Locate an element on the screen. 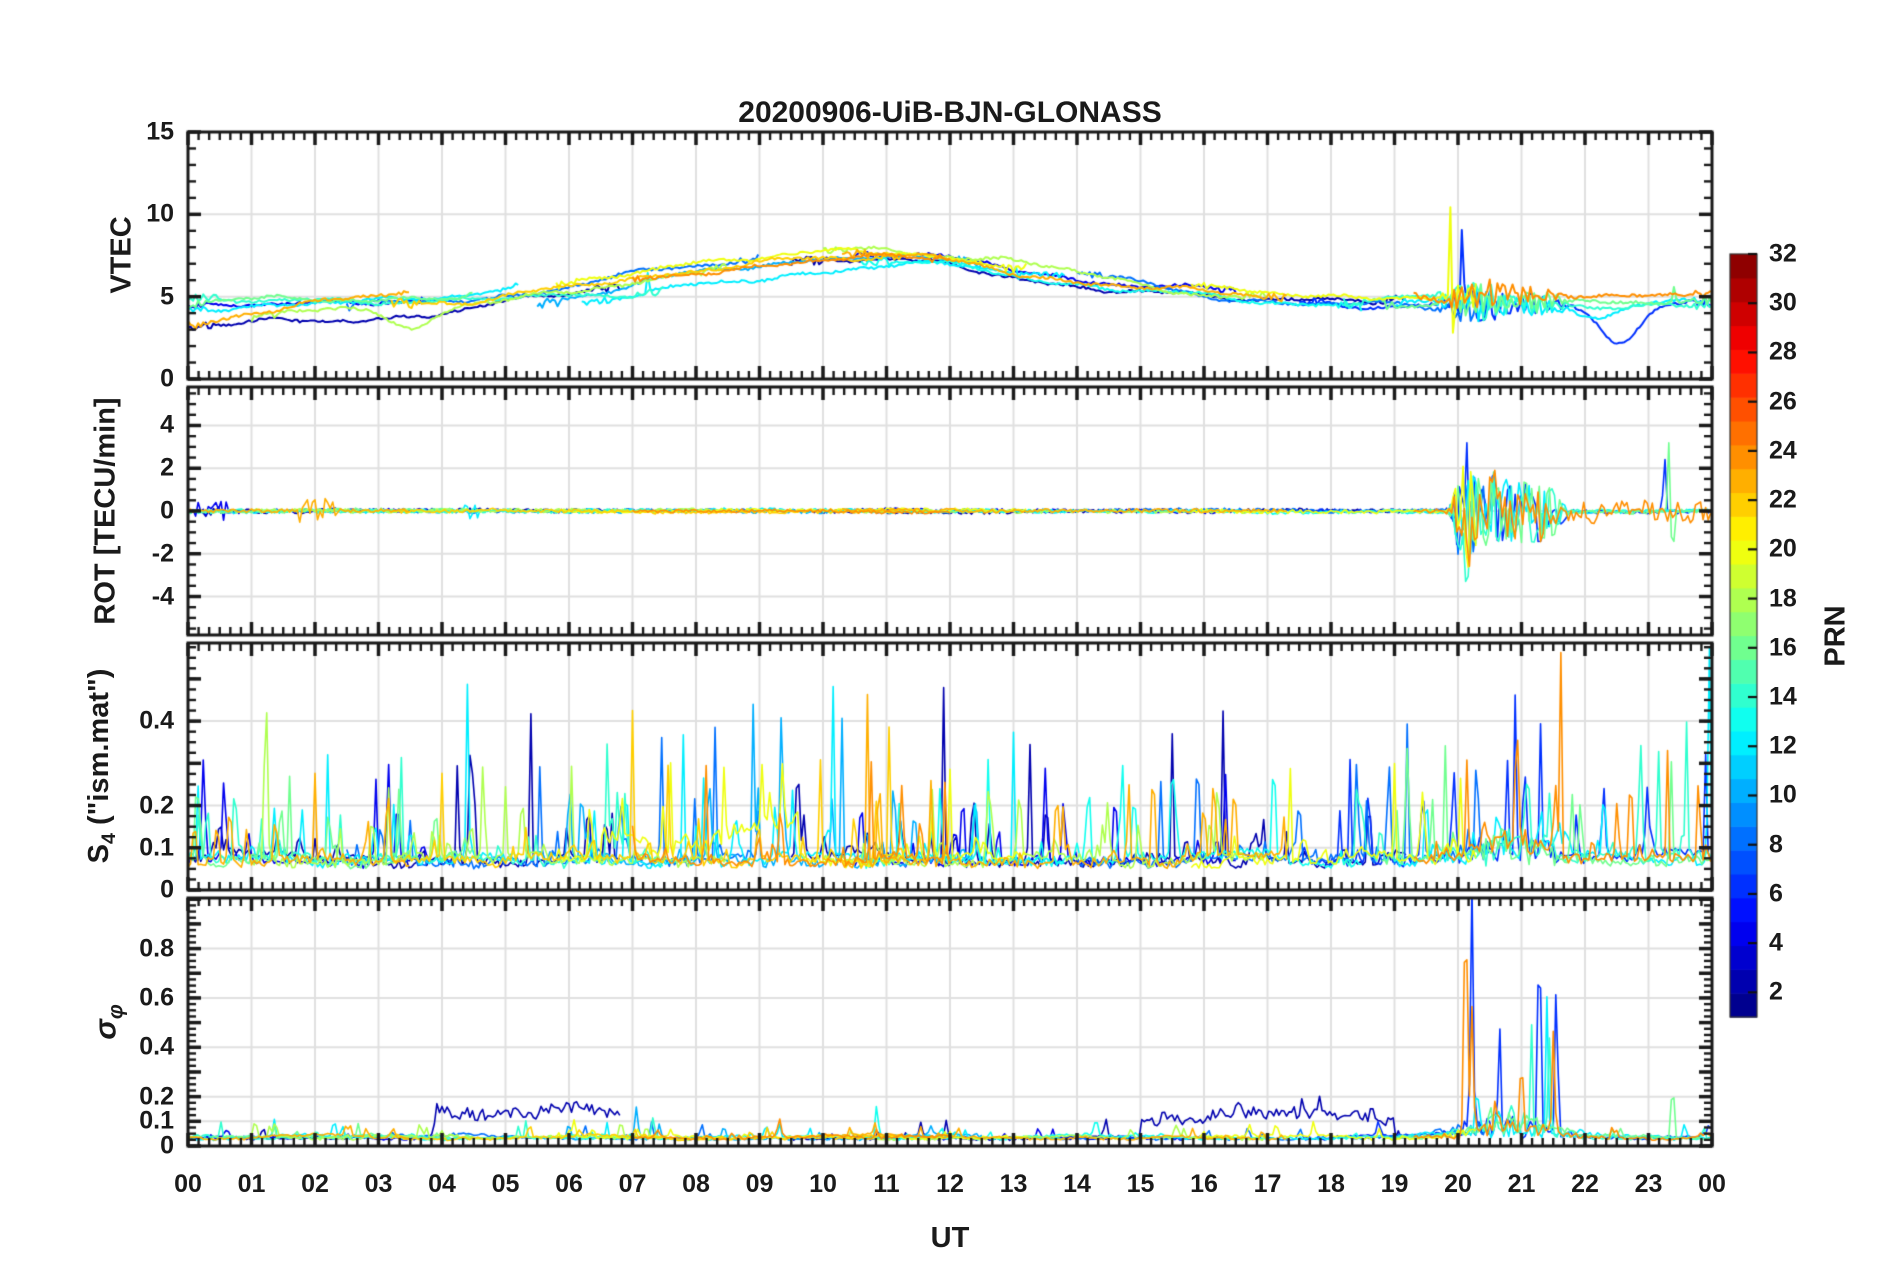  y-tick-label-sigma_phi: 0.6 is located at coordinates (156, 997).